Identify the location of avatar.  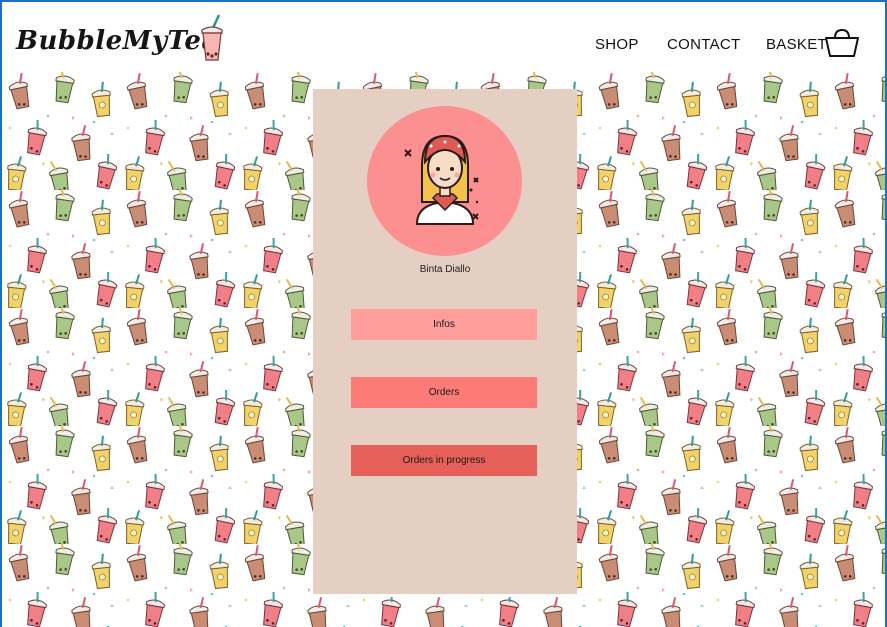
(444, 181).